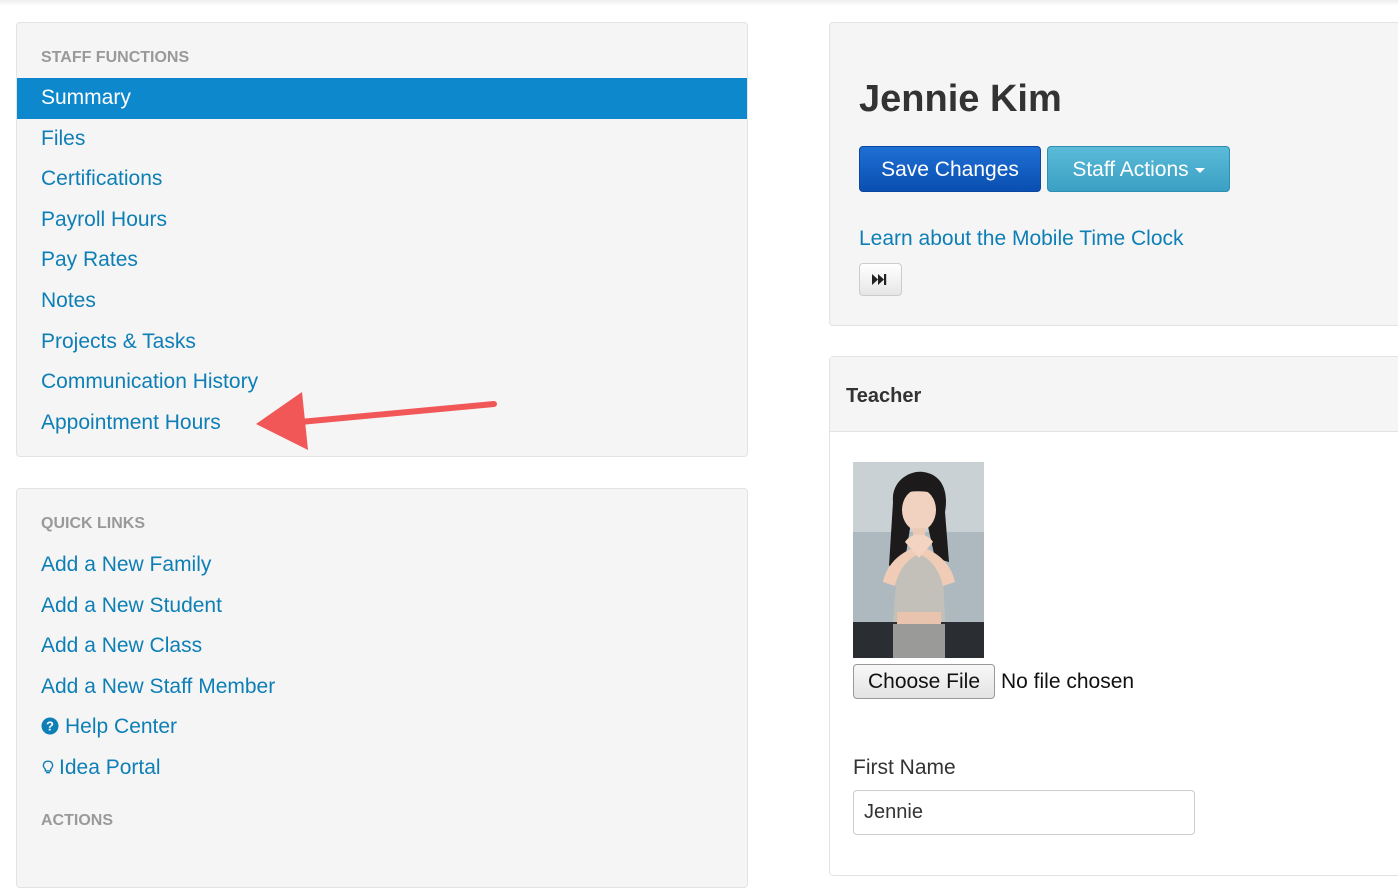 The image size is (1398, 888). I want to click on quick-links-header: QUICK LINKS, so click(93, 523).